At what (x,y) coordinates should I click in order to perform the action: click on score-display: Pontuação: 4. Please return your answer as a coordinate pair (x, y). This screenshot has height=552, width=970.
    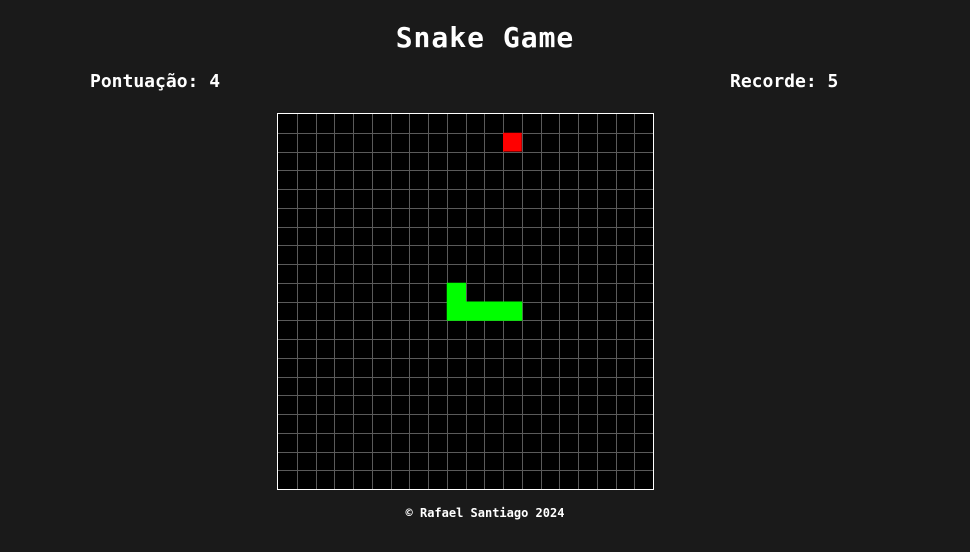
    Looking at the image, I should click on (155, 81).